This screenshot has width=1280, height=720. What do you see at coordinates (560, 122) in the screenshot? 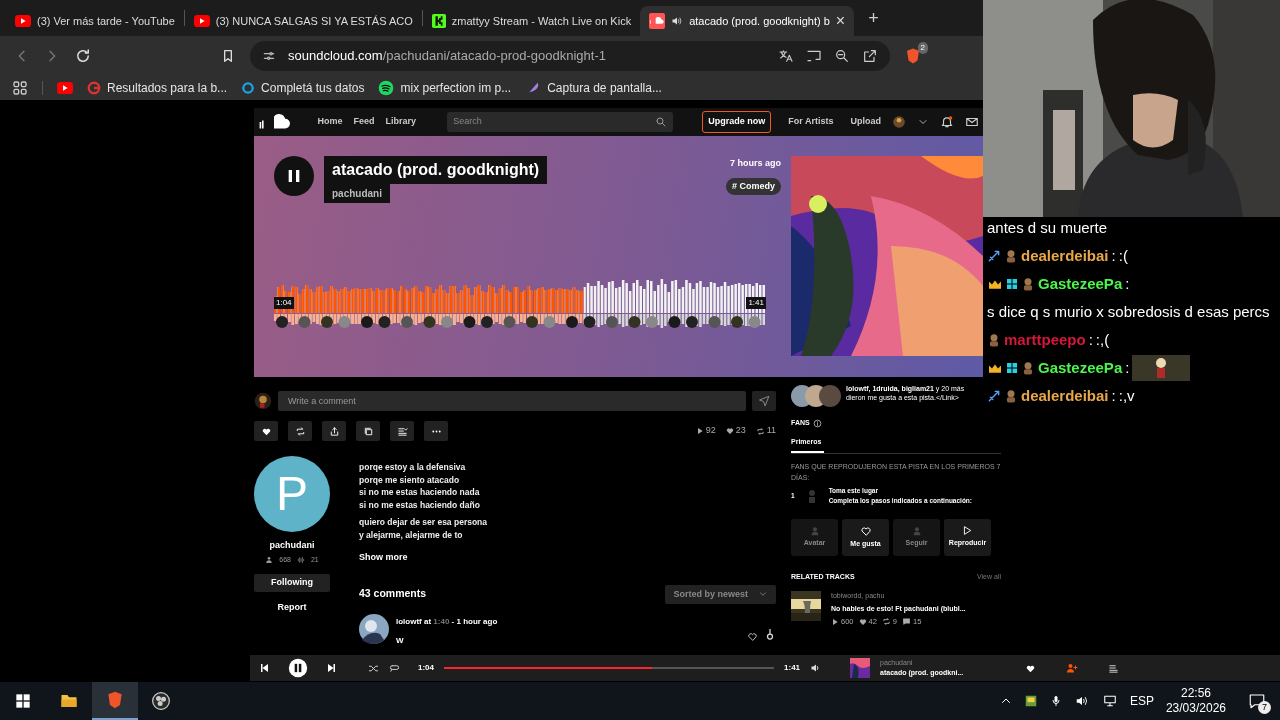
I see `search-field: Search` at bounding box center [560, 122].